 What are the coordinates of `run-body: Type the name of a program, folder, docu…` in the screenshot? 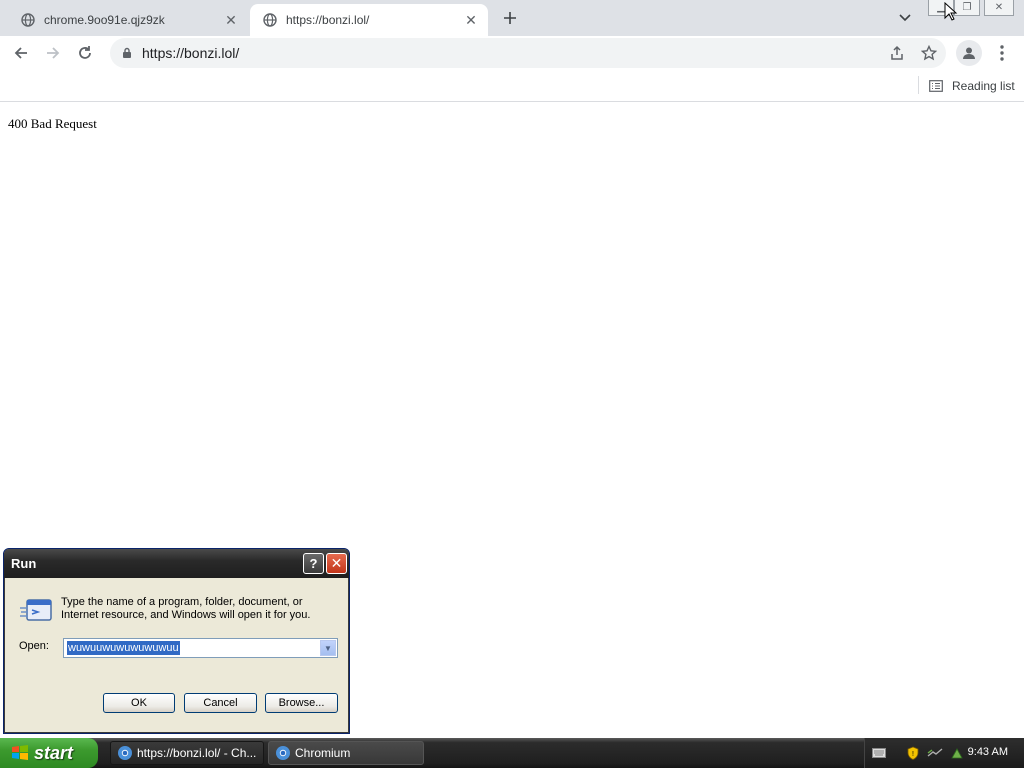 It's located at (177, 655).